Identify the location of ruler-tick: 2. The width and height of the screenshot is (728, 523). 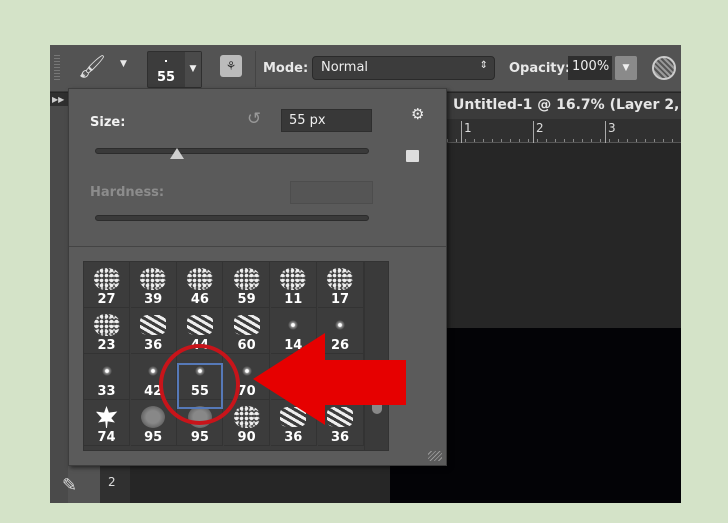
(538, 132).